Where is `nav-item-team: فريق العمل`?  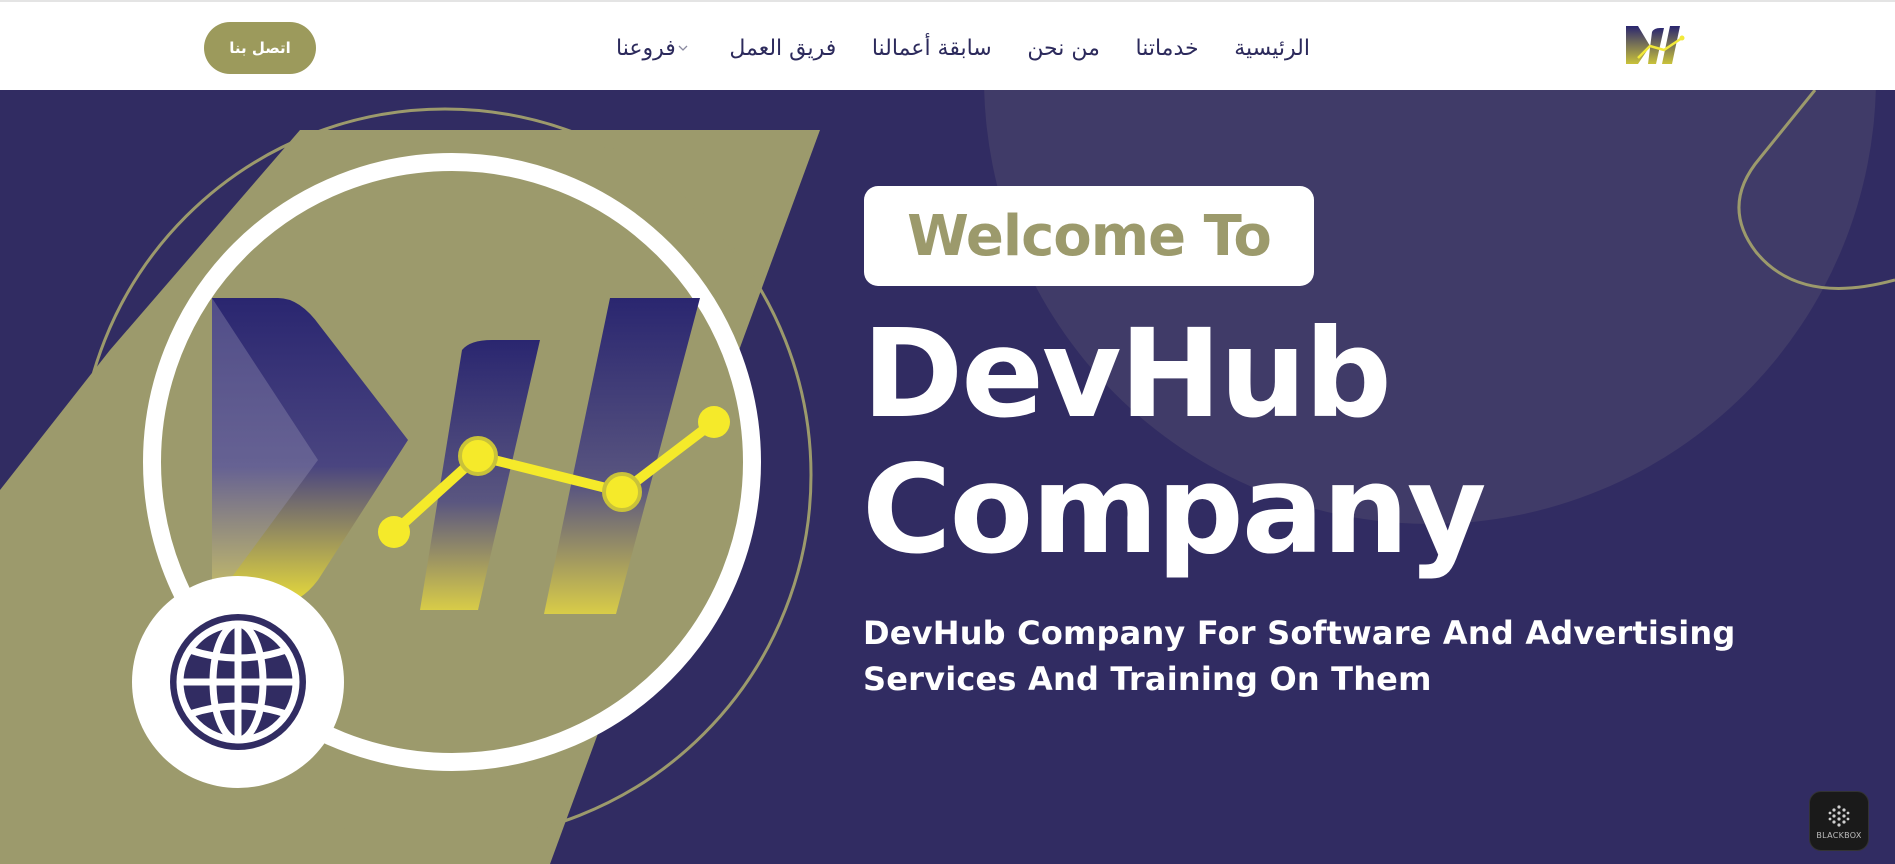 nav-item-team: فريق العمل is located at coordinates (782, 48).